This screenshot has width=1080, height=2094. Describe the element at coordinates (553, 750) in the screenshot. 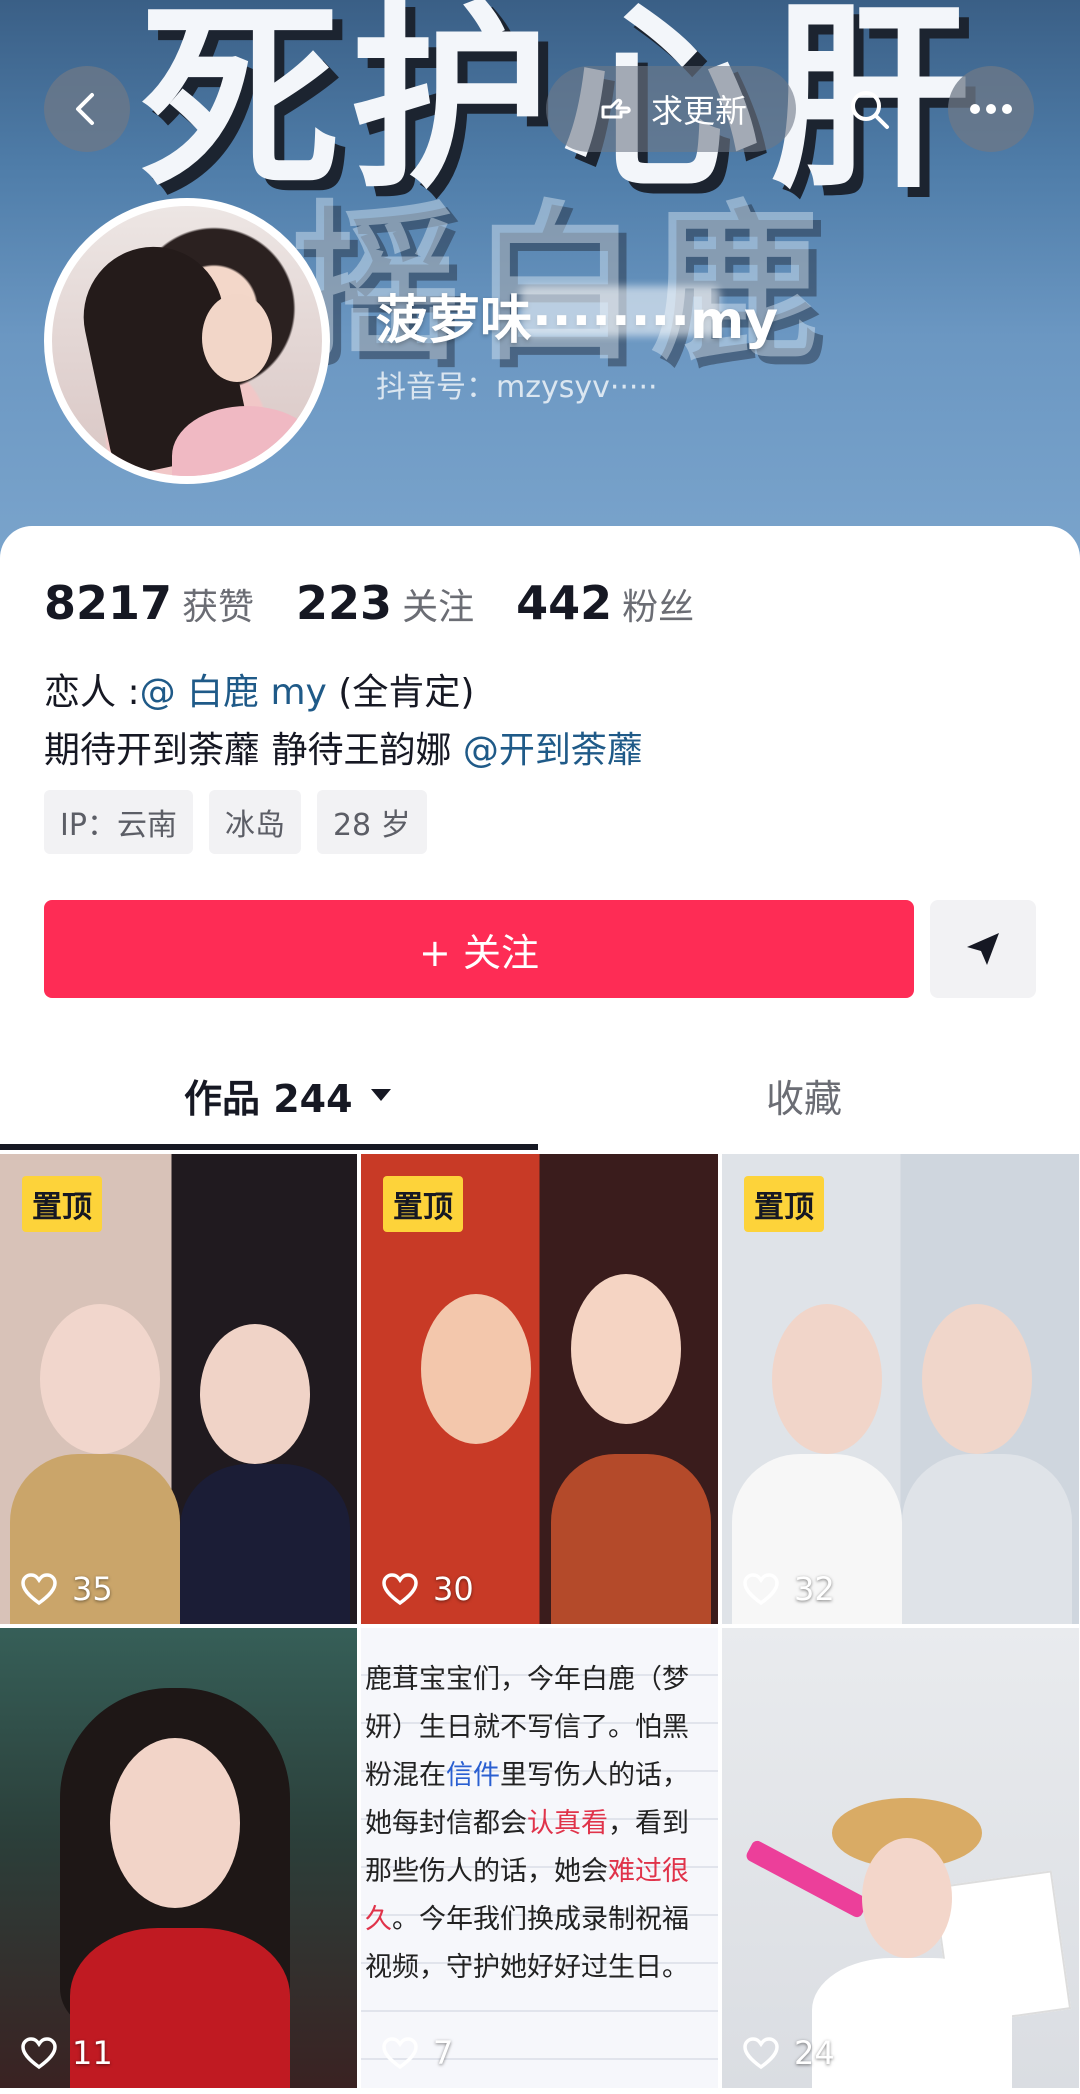

I see `bio-mention-kaidaotumi: @开到荼蘼` at that location.